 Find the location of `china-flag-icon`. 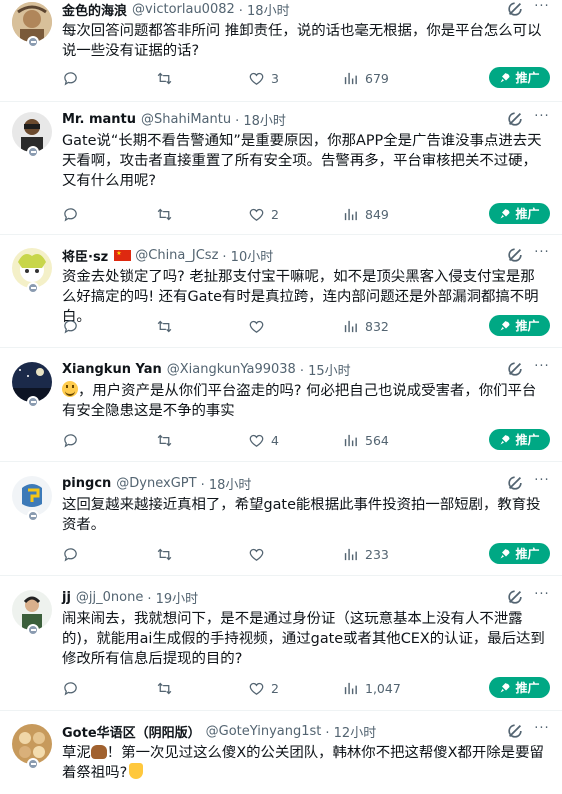

china-flag-icon is located at coordinates (123, 255).